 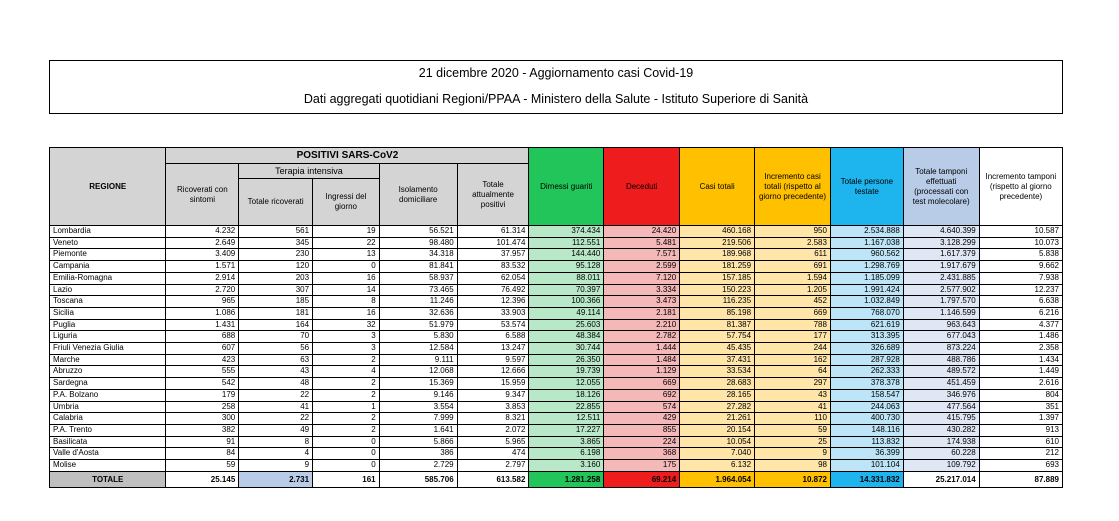 I want to click on table-cell: 9, so click(x=276, y=465).